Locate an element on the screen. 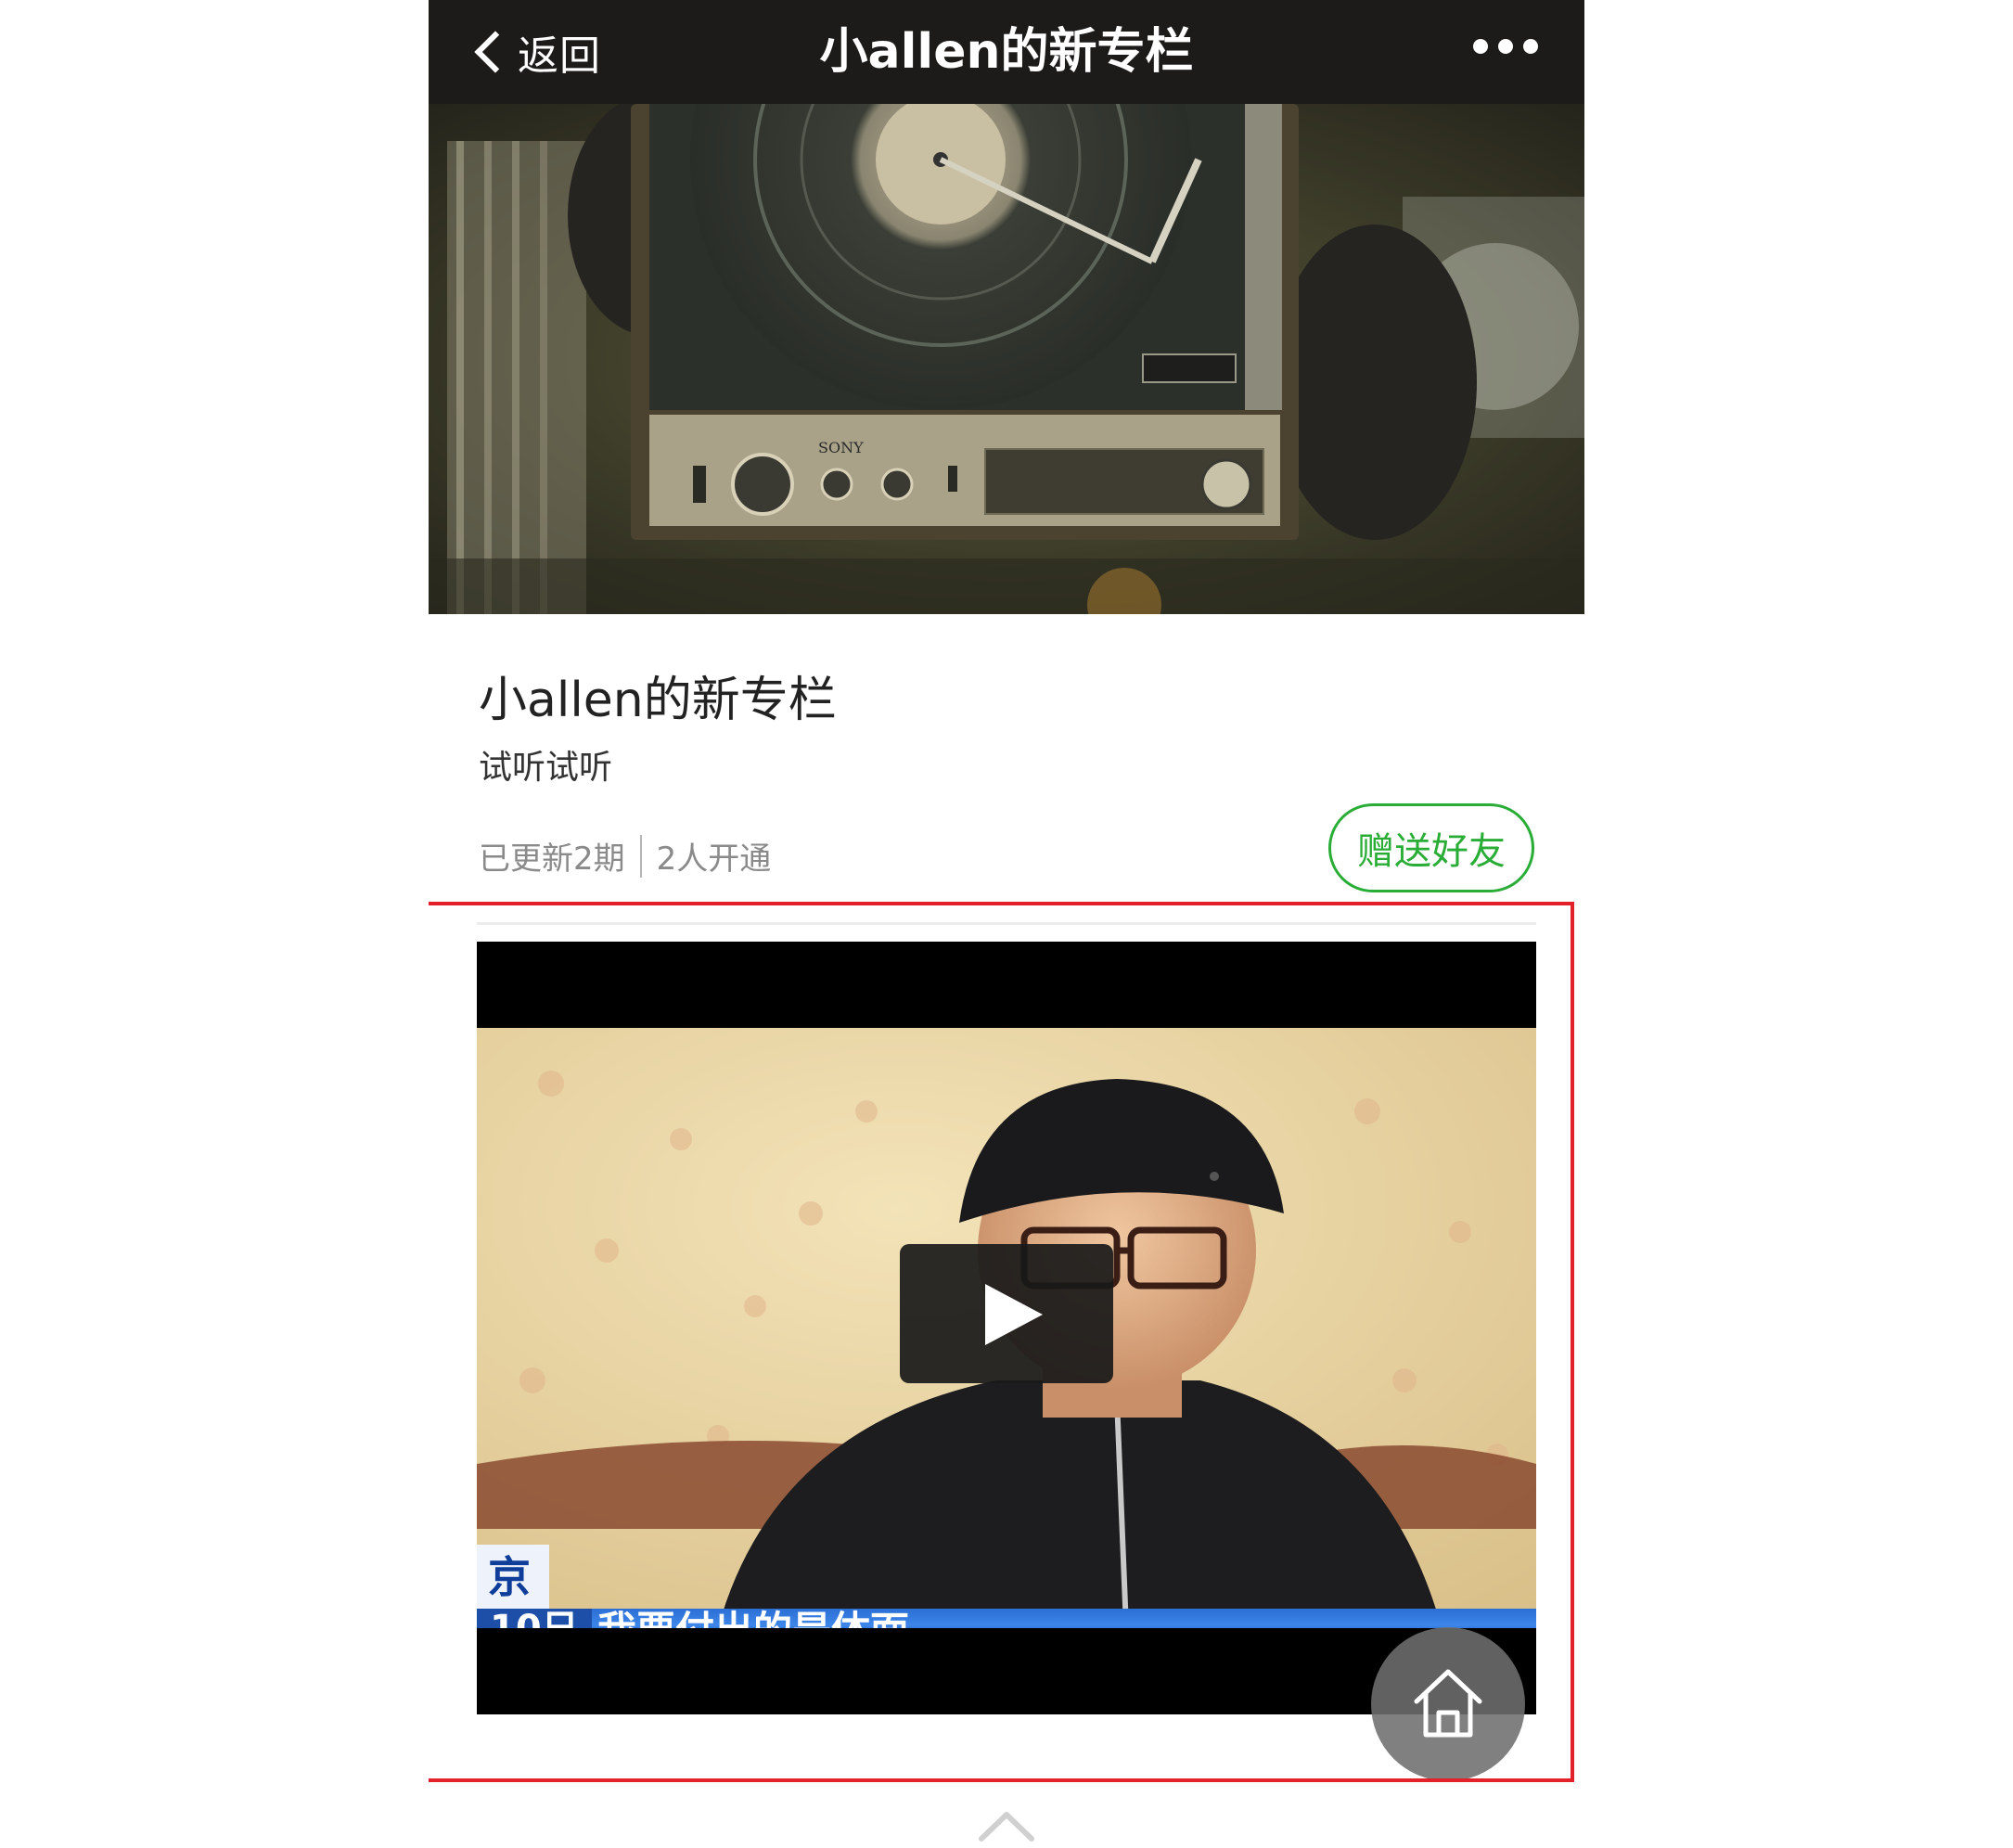 Image resolution: width=2013 pixels, height=1848 pixels. back-label: 返回 is located at coordinates (559, 56).